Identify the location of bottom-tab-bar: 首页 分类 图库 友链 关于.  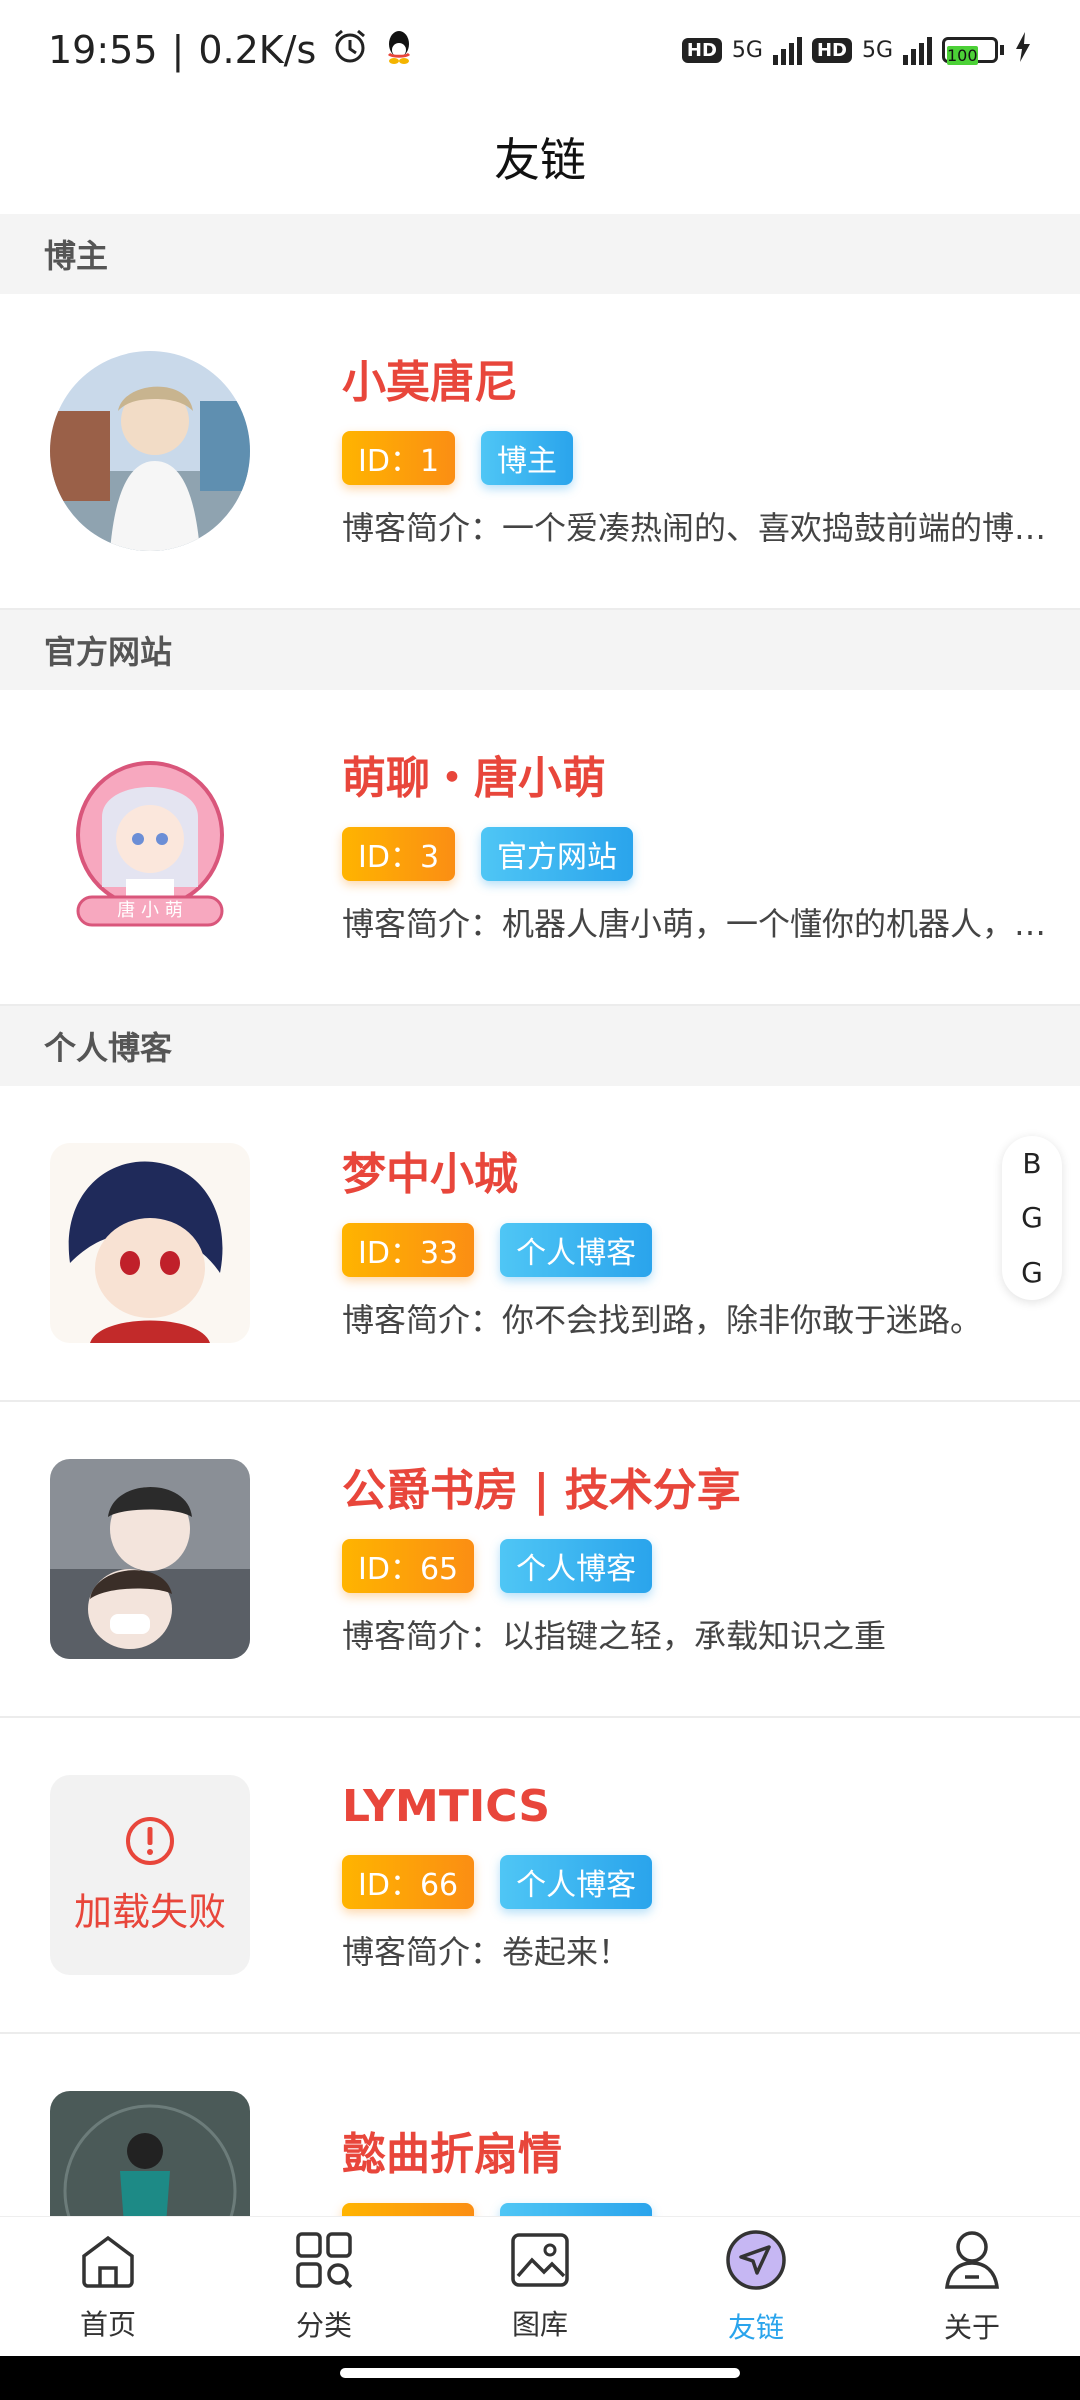
(540, 2286).